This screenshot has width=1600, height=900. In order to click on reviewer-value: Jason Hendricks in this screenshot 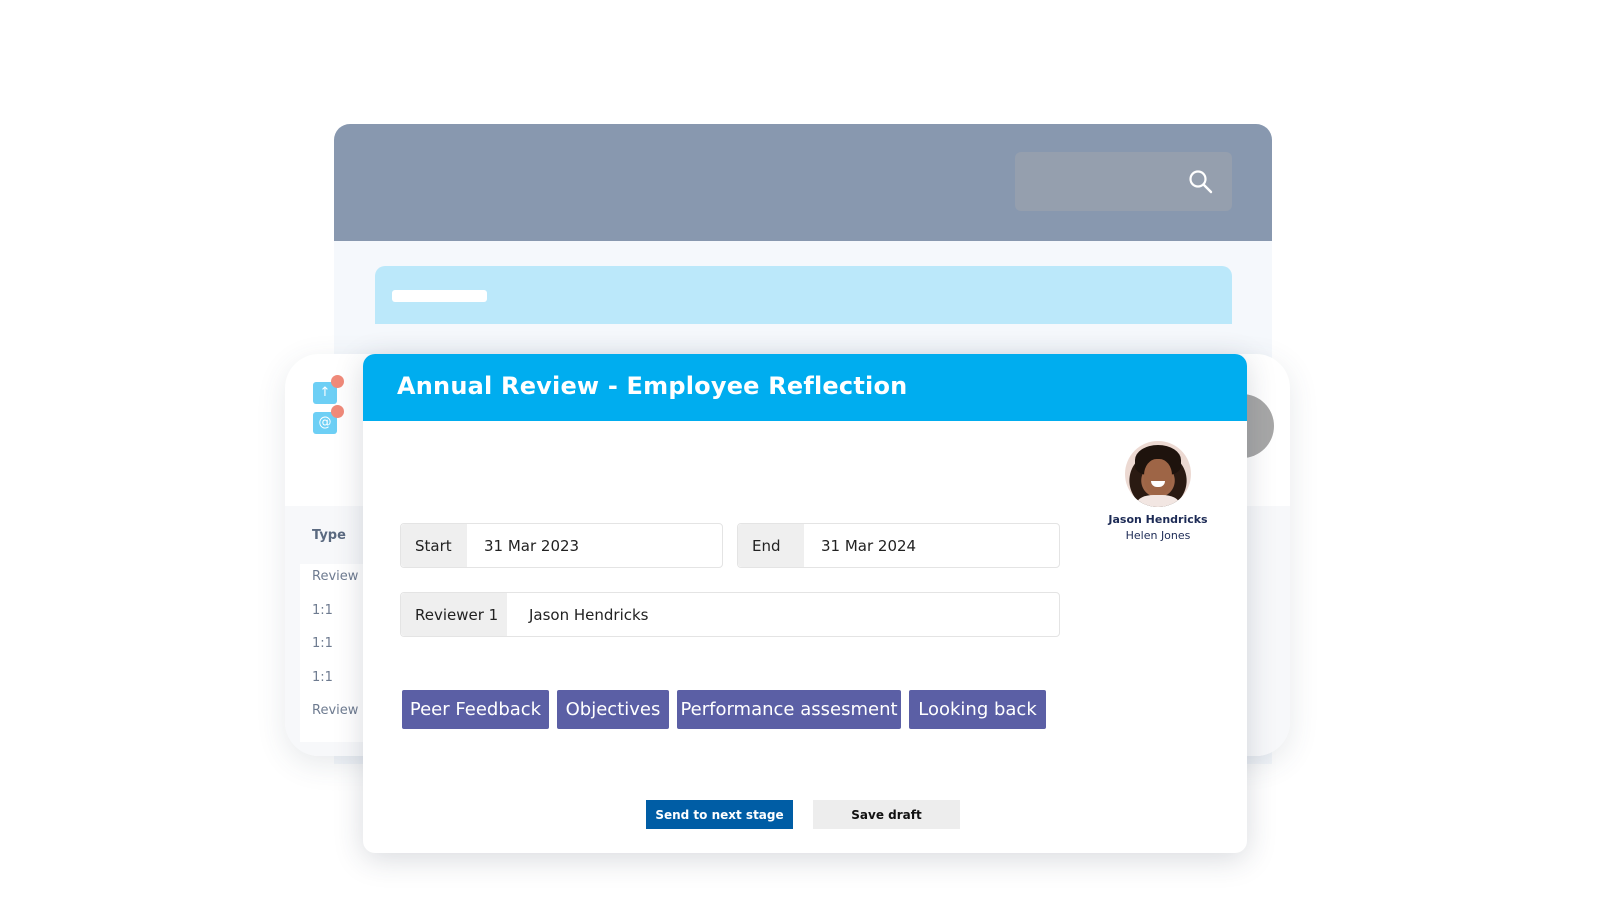, I will do `click(578, 614)`.